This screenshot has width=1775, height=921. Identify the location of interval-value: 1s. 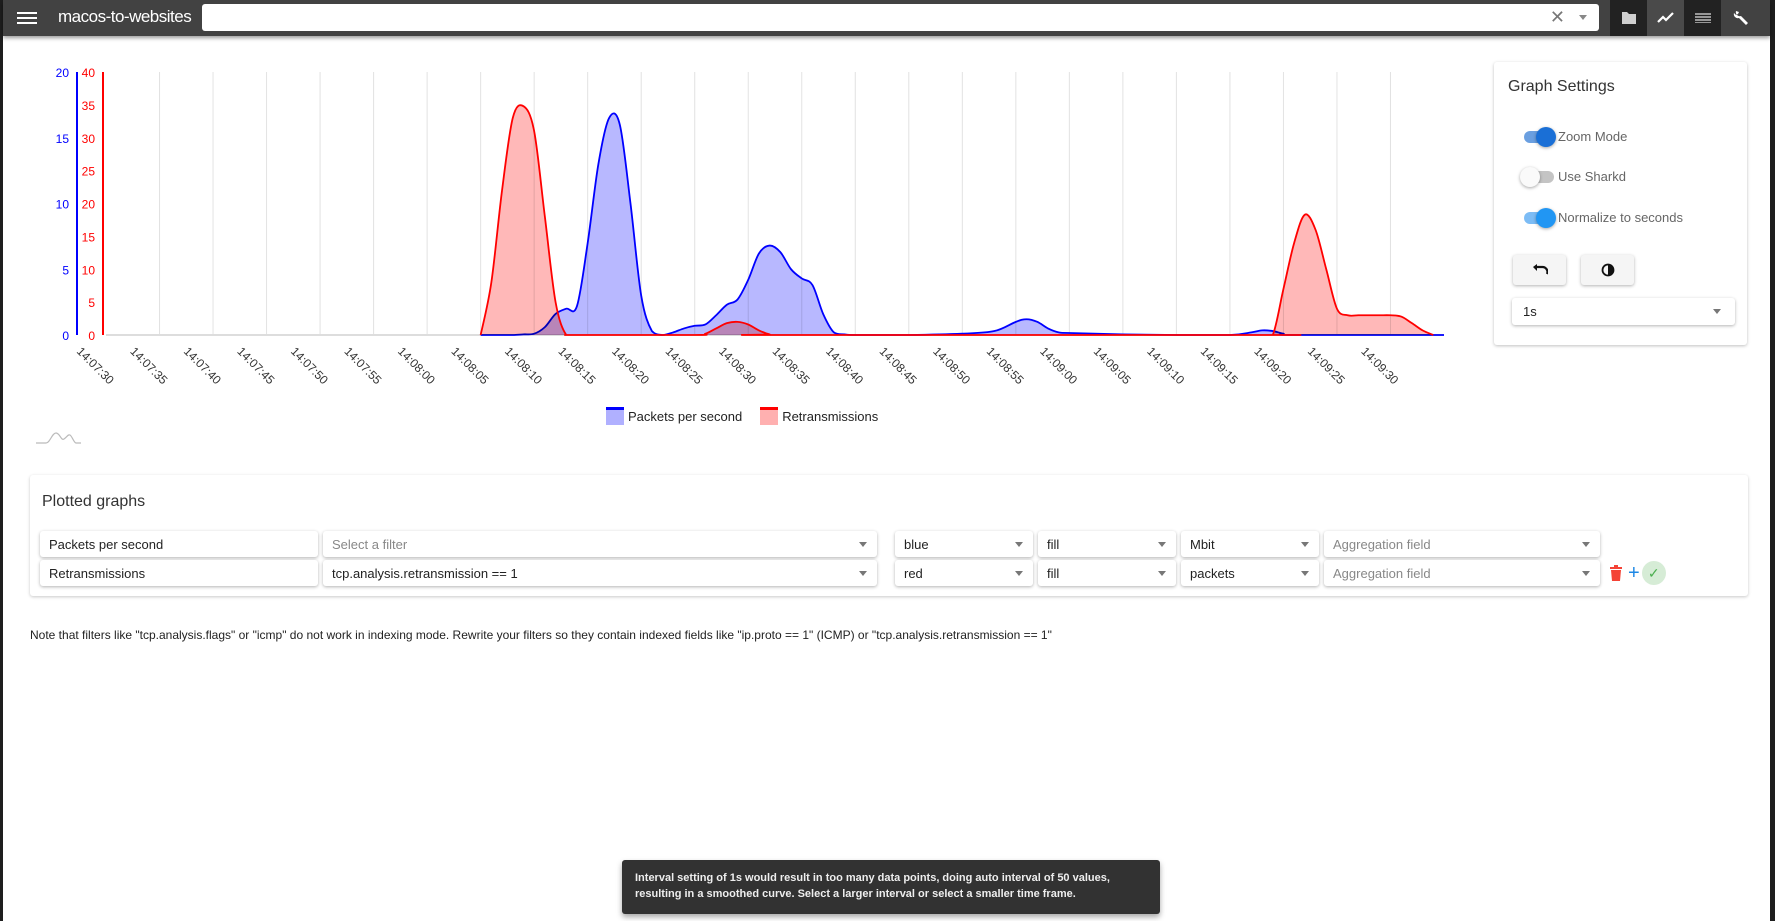
(1530, 311).